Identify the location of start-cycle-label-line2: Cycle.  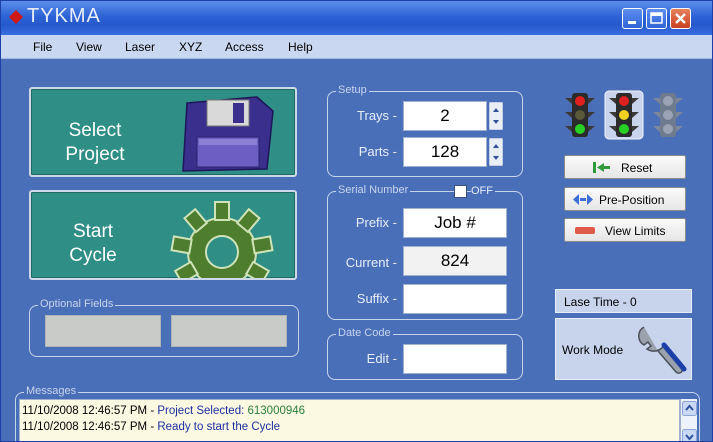
(93, 255).